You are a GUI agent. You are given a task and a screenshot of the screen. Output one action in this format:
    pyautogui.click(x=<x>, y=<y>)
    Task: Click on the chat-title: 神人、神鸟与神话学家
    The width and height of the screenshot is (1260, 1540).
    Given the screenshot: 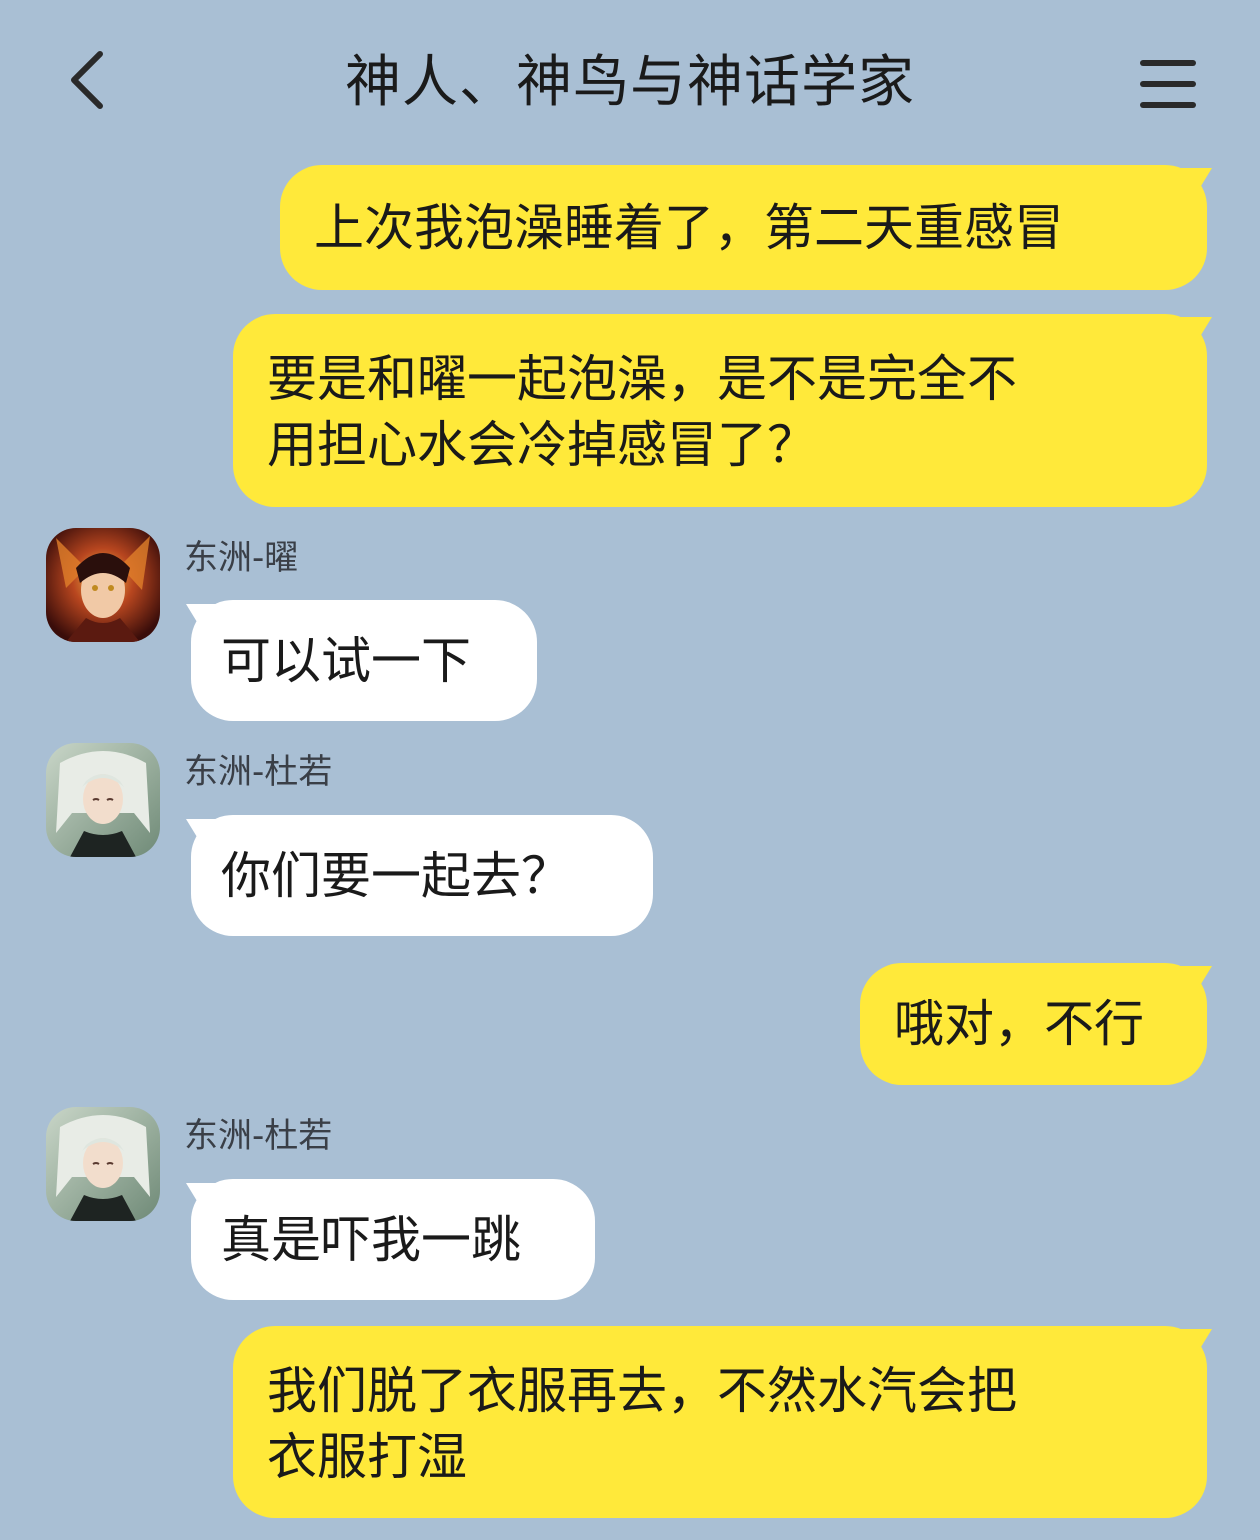 What is the action you would take?
    pyautogui.click(x=630, y=82)
    